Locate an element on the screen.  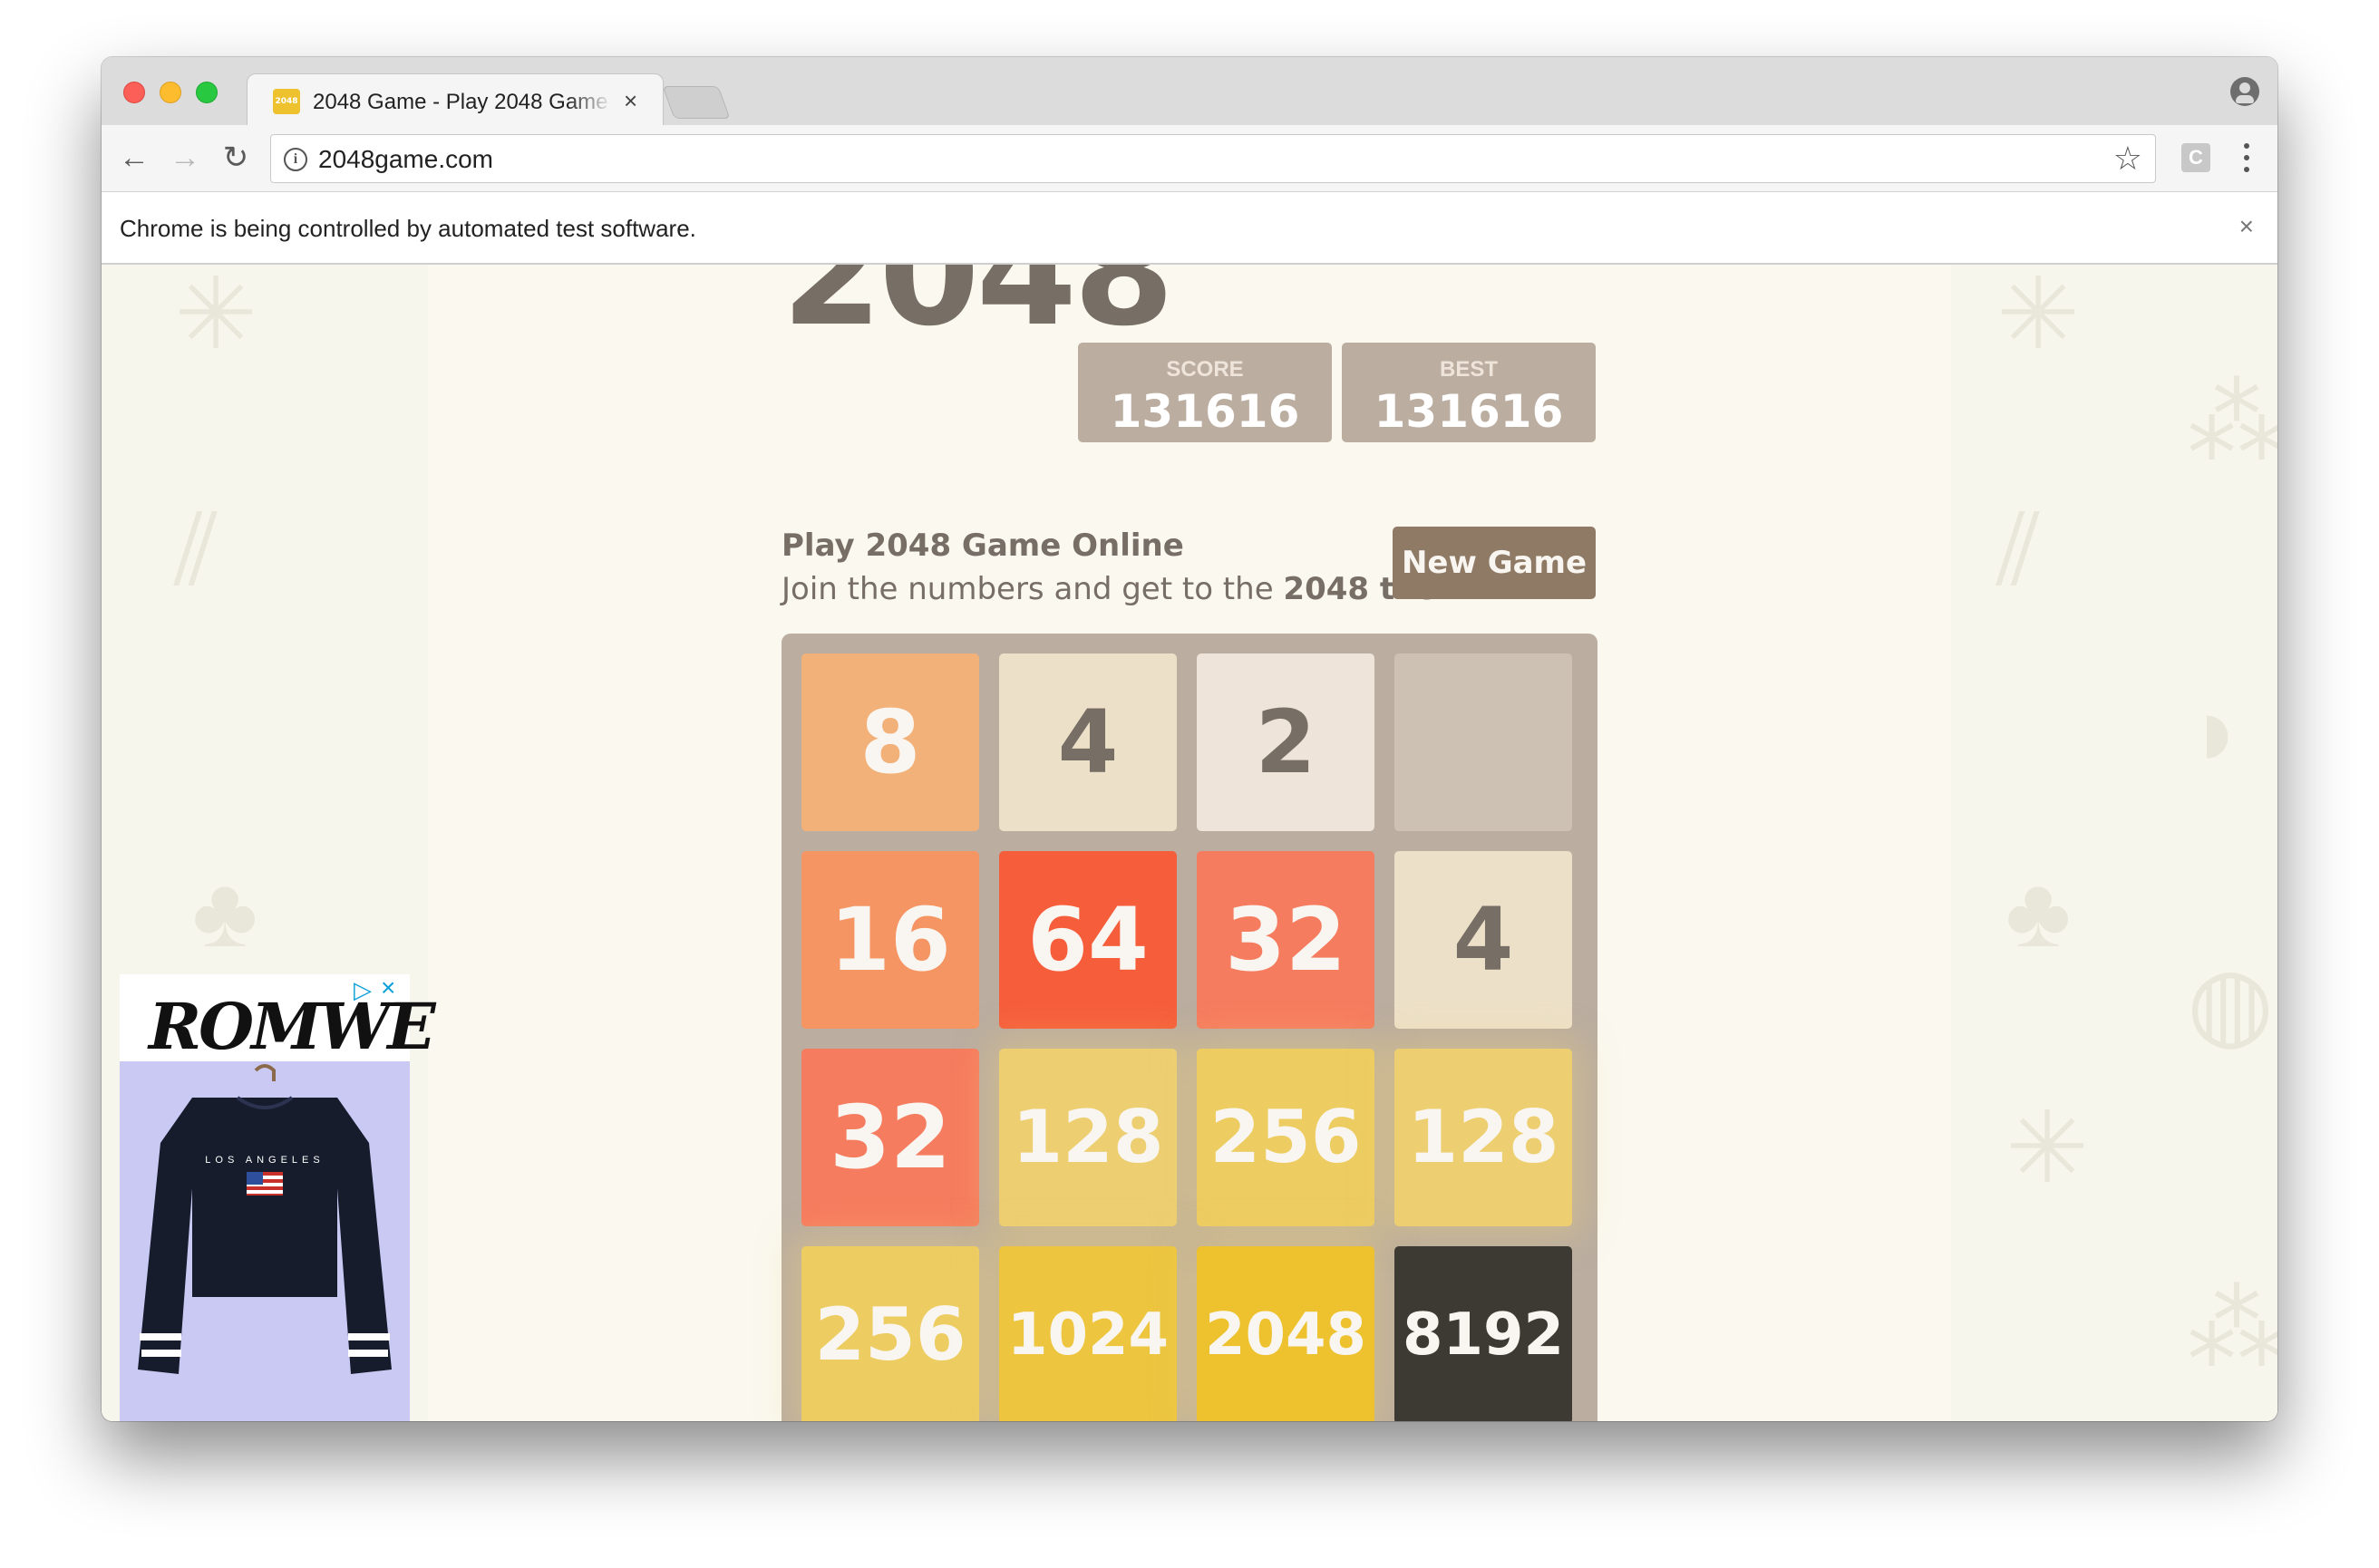
tab-2048-game: 2048 2048 Game - Play 2048 Game Online × is located at coordinates (455, 99).